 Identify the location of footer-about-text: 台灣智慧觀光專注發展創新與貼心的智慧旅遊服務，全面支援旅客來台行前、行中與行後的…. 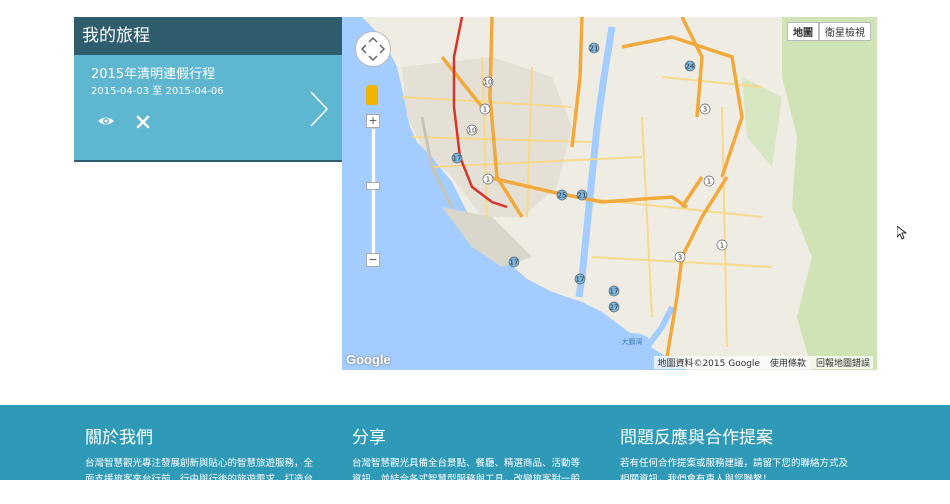
(199, 479).